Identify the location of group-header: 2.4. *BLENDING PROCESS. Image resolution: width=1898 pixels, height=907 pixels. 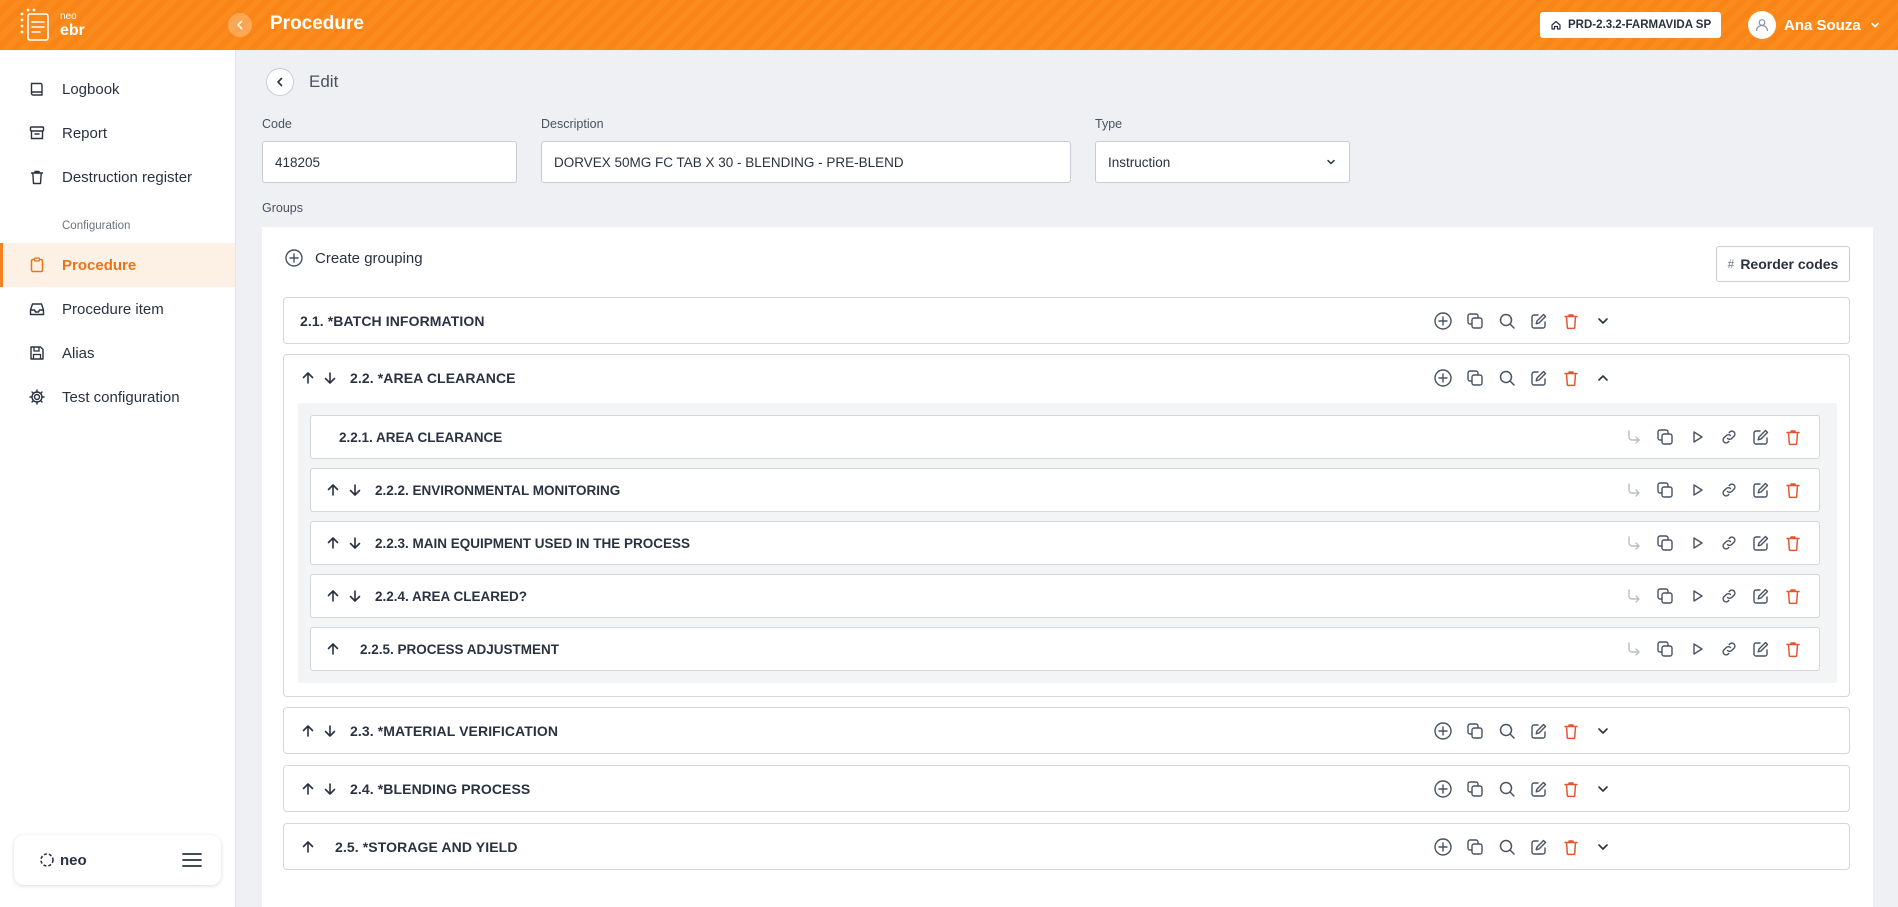
(1066, 789).